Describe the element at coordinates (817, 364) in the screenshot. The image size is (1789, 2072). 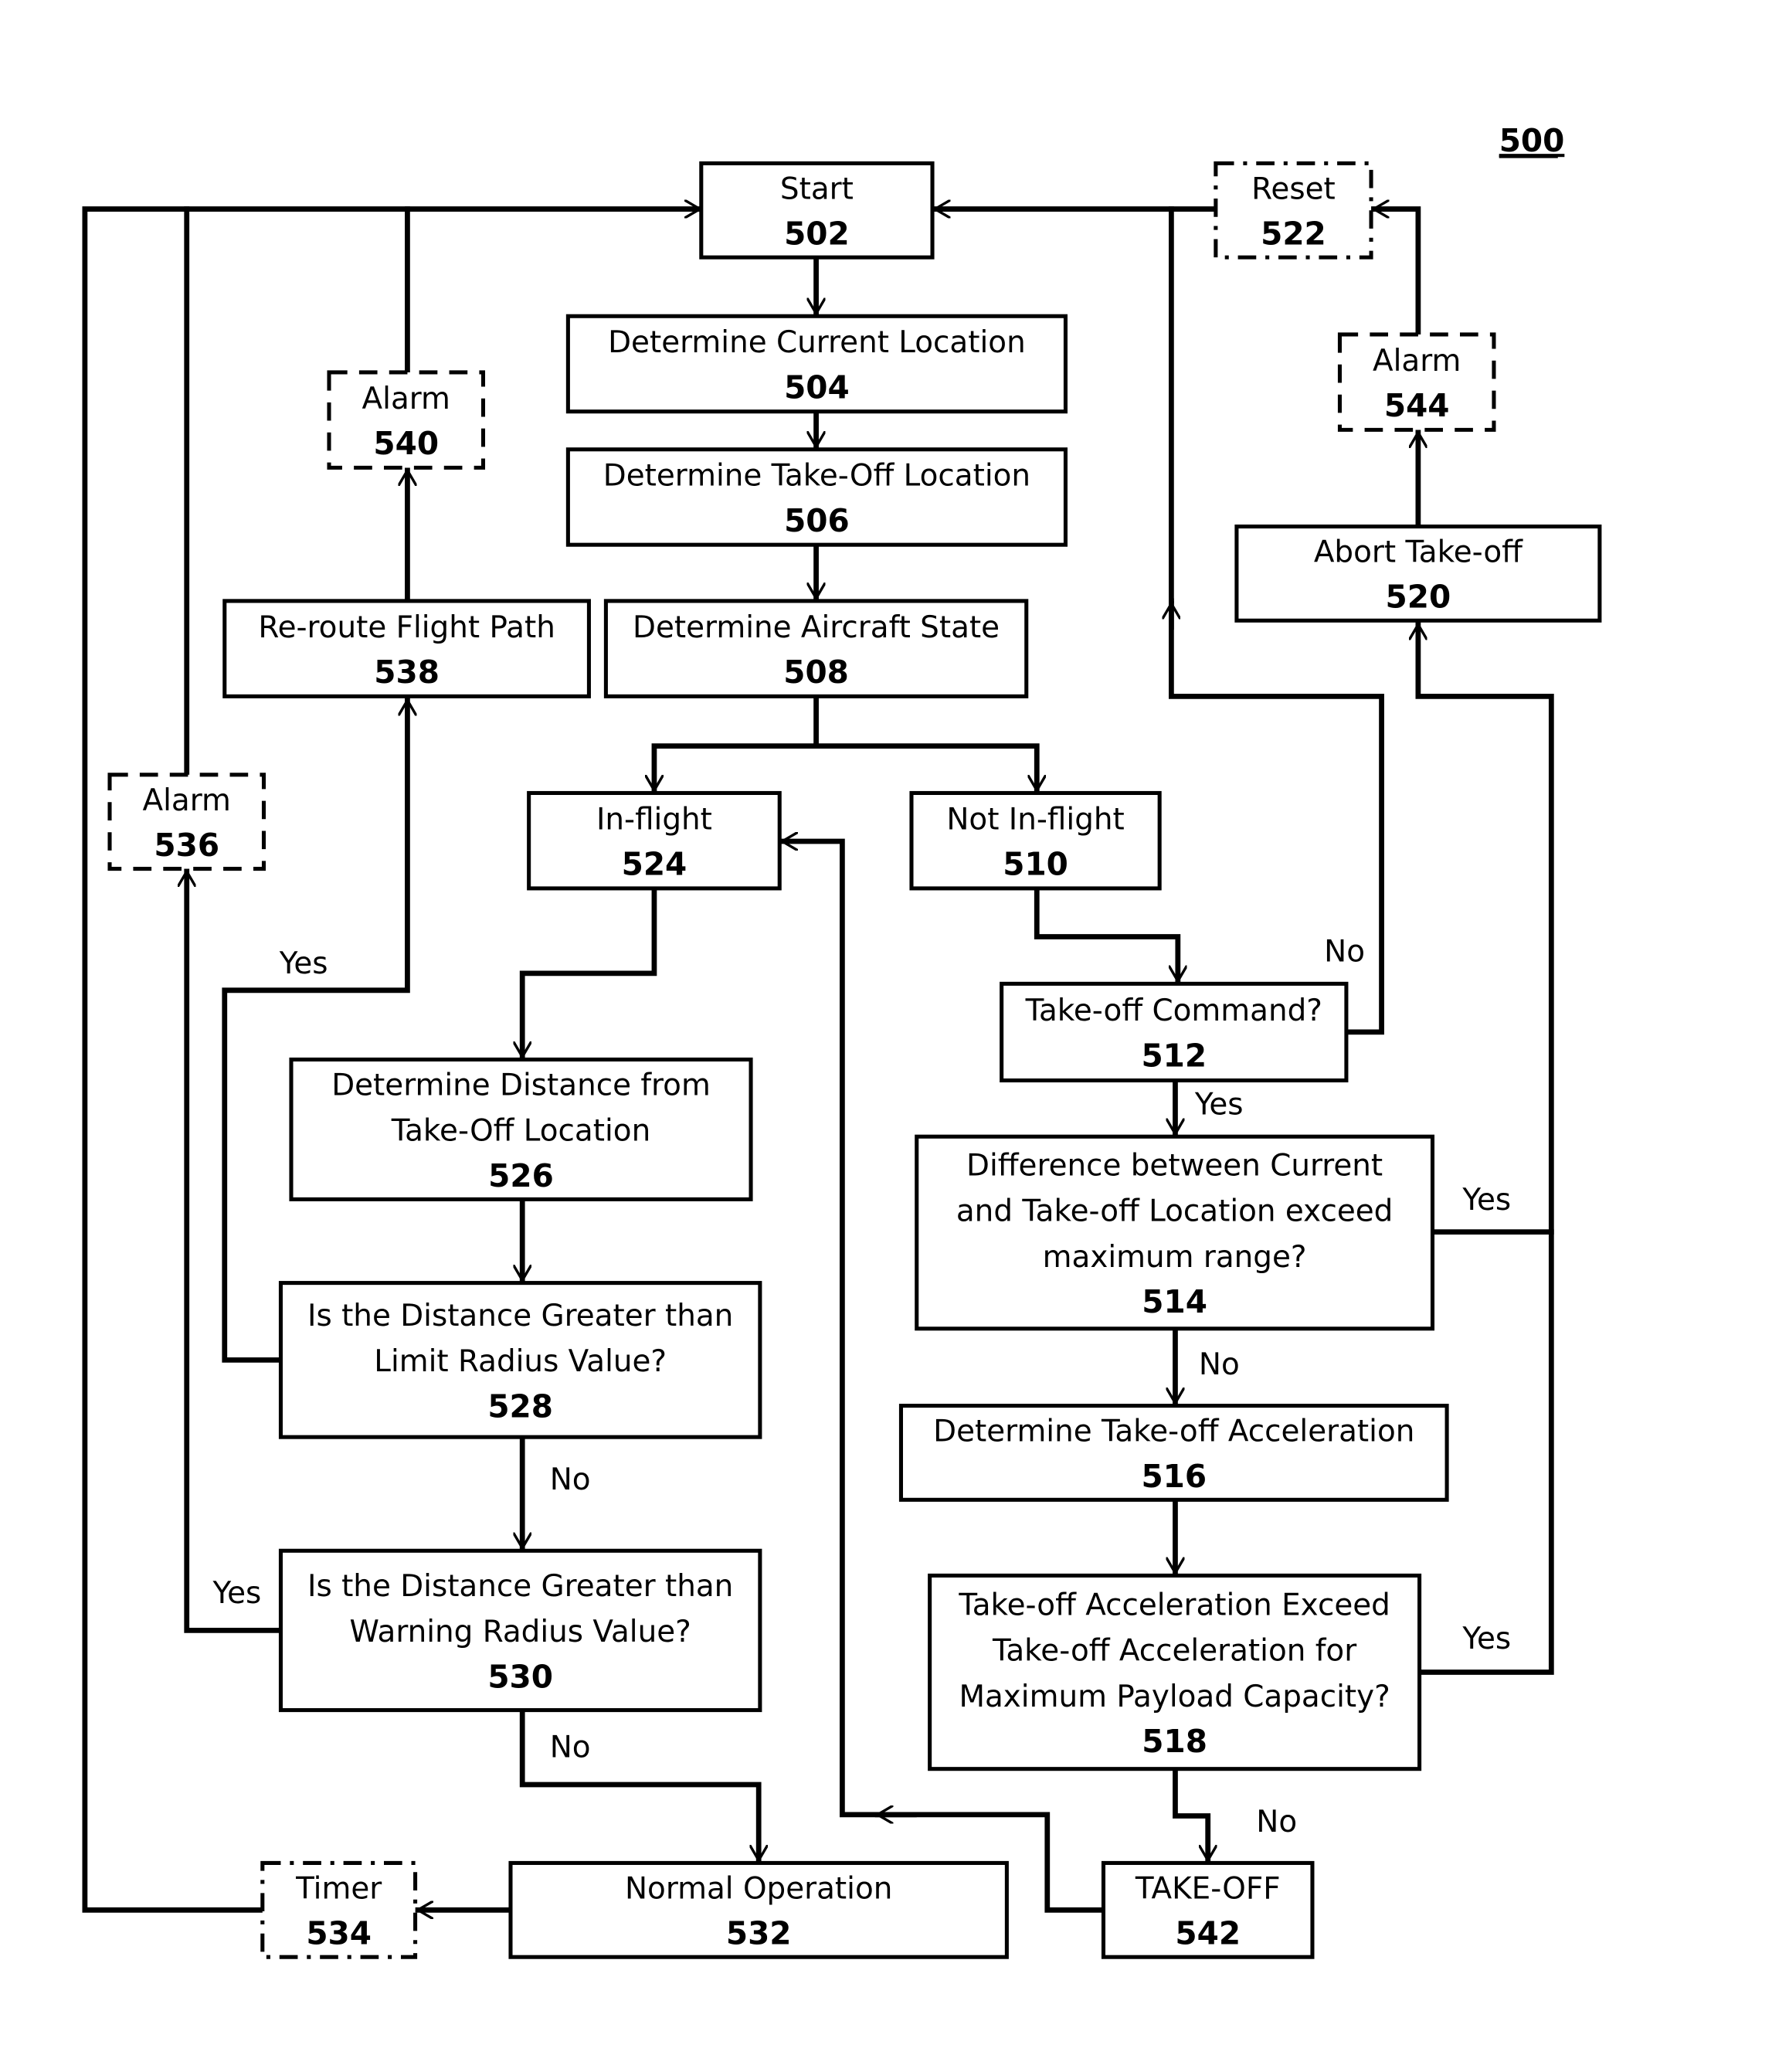
I see `node-504: Determine Current Location 504` at that location.